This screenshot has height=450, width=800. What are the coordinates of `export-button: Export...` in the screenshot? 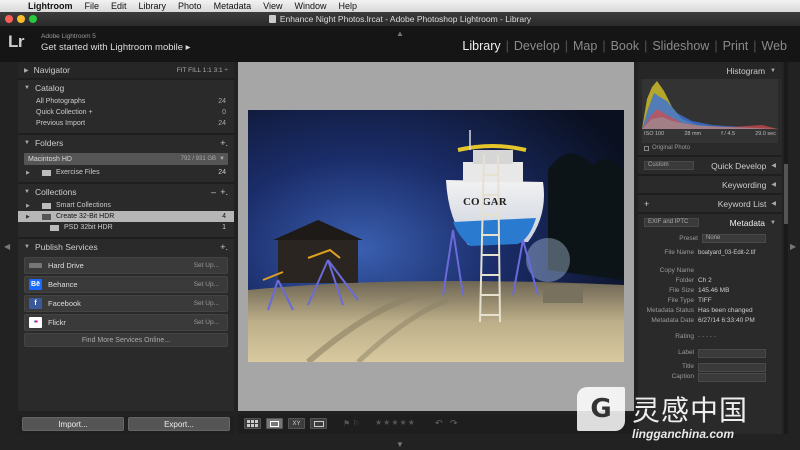 It's located at (179, 424).